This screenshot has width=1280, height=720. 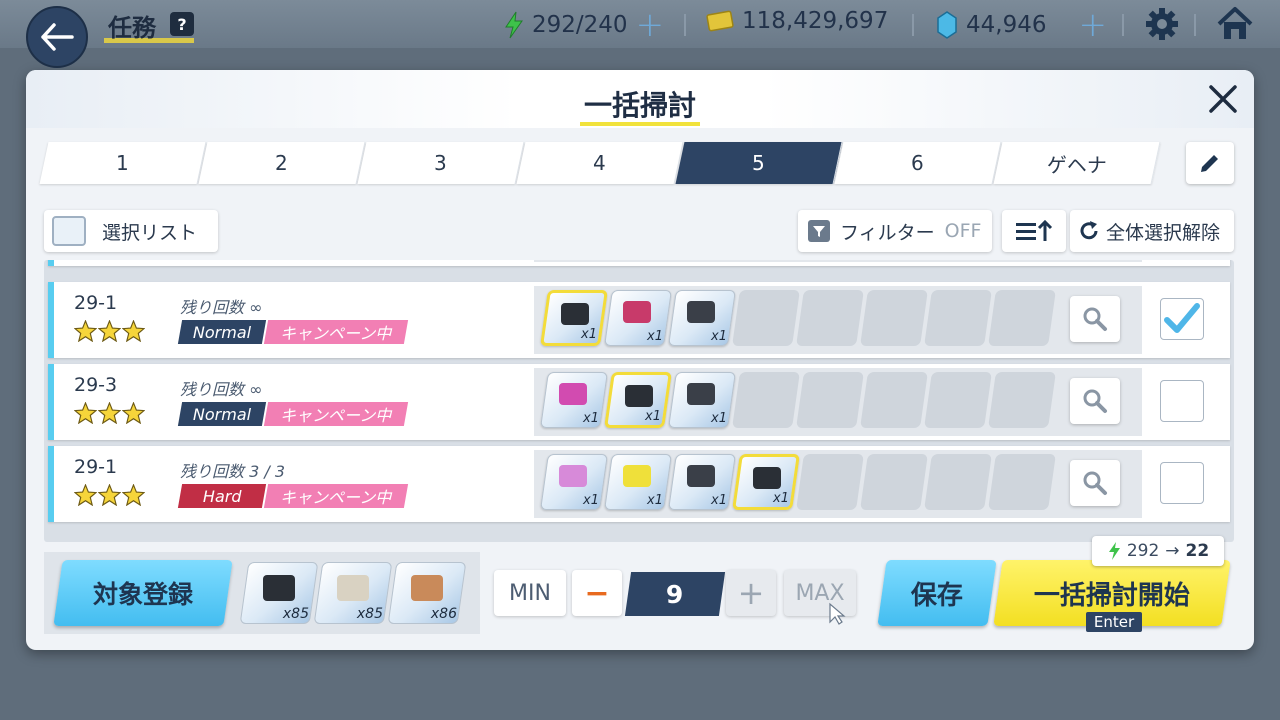 I want to click on settings-button, so click(x=1162, y=26).